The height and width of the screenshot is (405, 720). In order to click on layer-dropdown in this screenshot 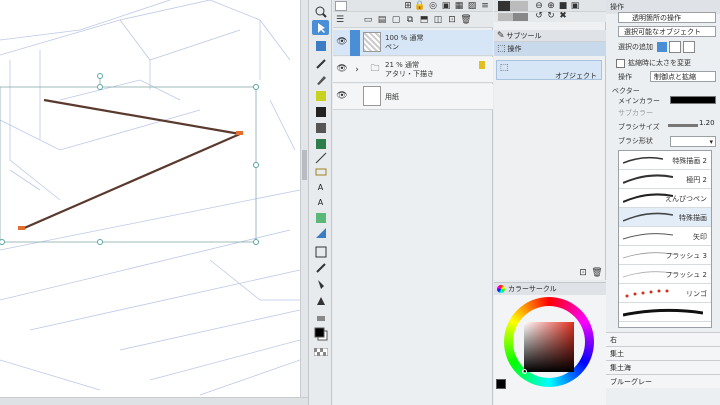, I will do `click(341, 6)`.